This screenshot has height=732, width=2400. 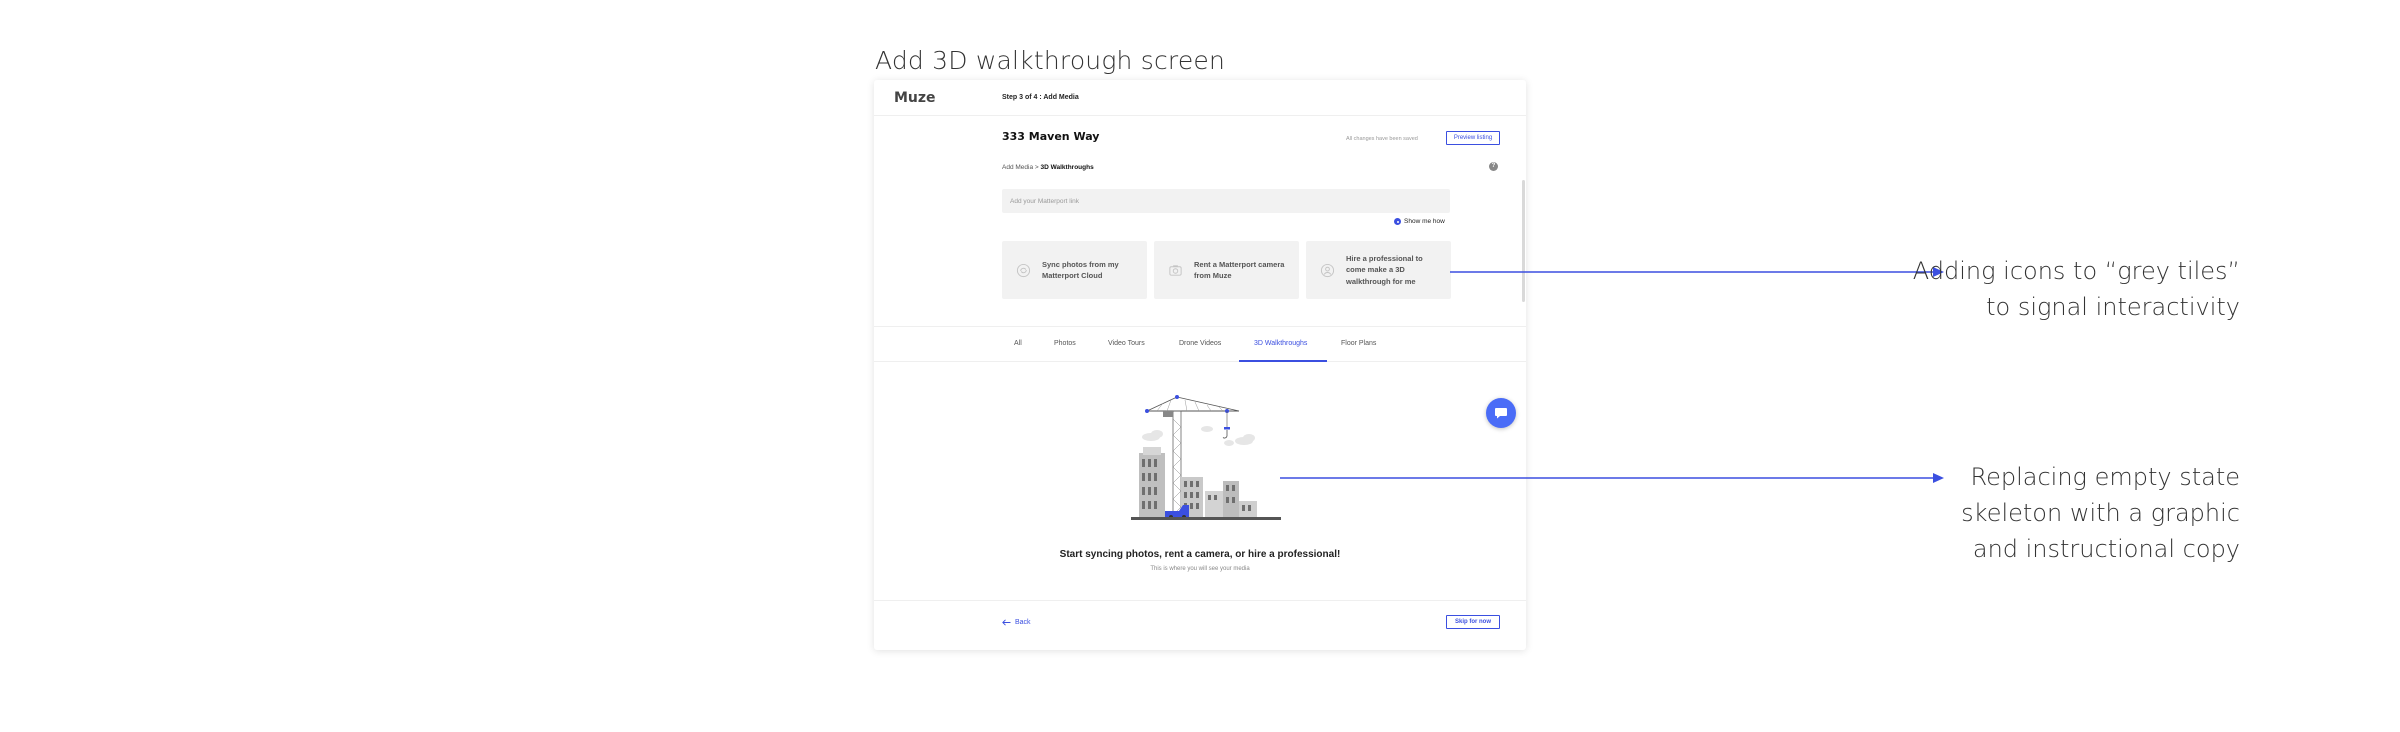 What do you see at coordinates (1612, 478) in the screenshot?
I see `annotation-arrow-empty-state` at bounding box center [1612, 478].